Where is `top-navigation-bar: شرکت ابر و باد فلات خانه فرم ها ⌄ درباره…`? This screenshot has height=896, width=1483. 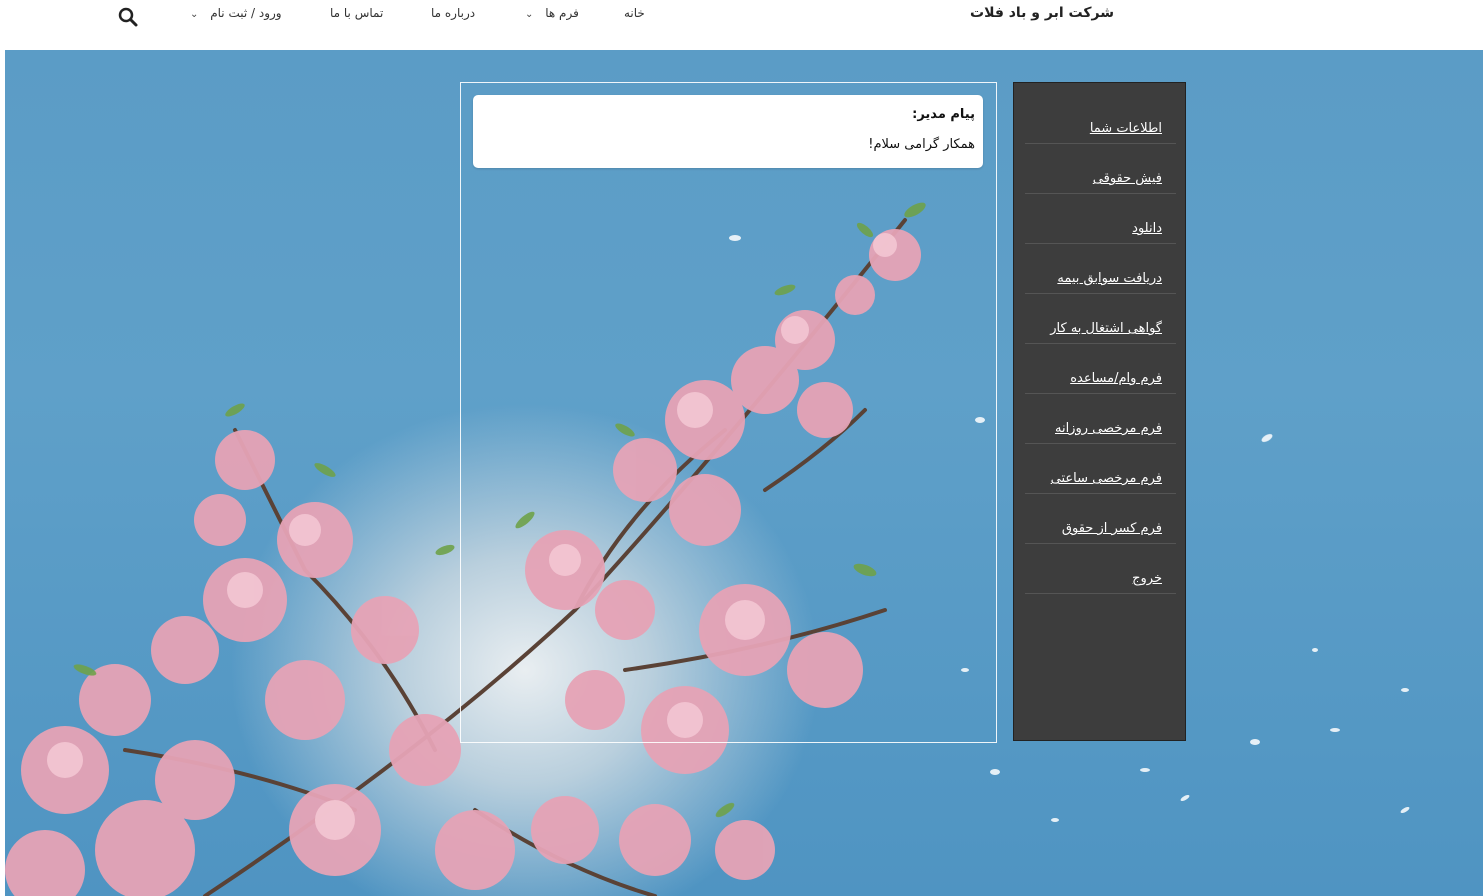
top-navigation-bar: شرکت ابر و باد فلات خانه فرم ها ⌄ درباره… is located at coordinates (741, 25).